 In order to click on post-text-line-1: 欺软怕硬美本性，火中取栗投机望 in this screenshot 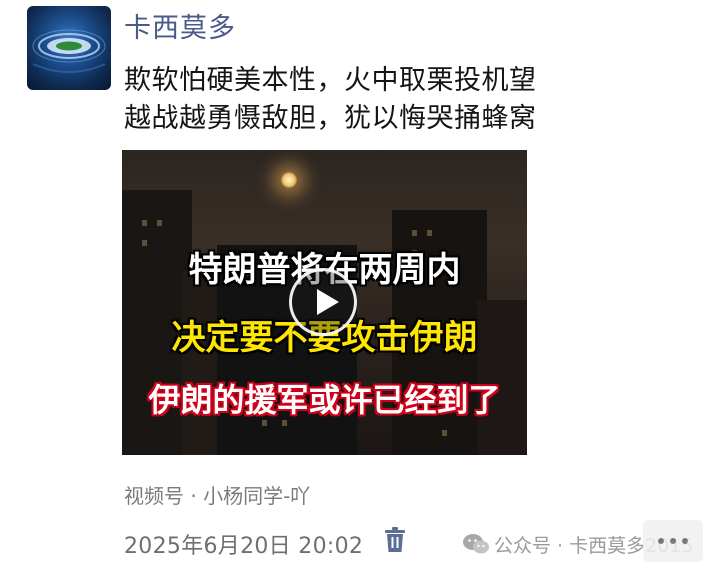, I will do `click(330, 80)`.